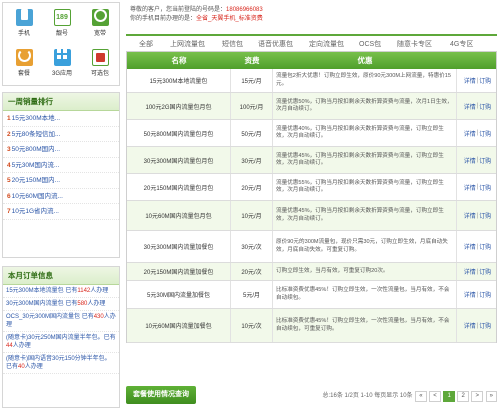 The height and width of the screenshot is (412, 499). I want to click on service-package: 套餐, so click(24, 64).